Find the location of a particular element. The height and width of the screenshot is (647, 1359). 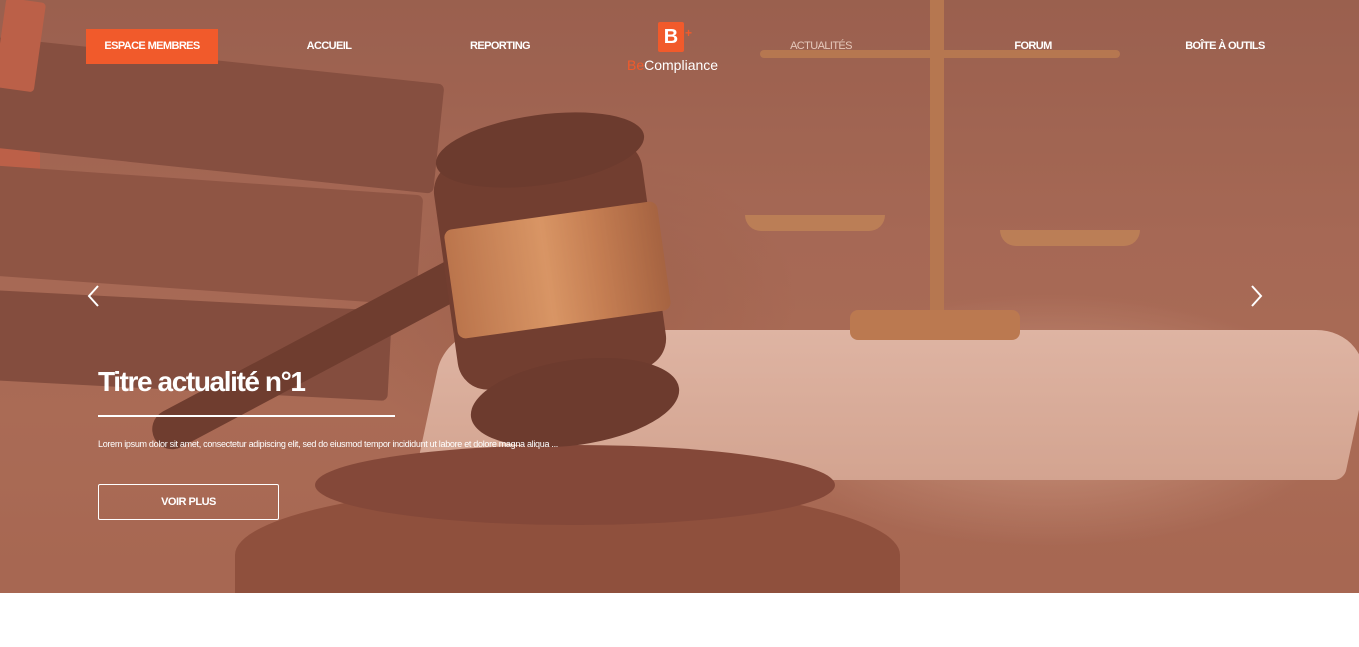

slider-next-button is located at coordinates (1256, 296).